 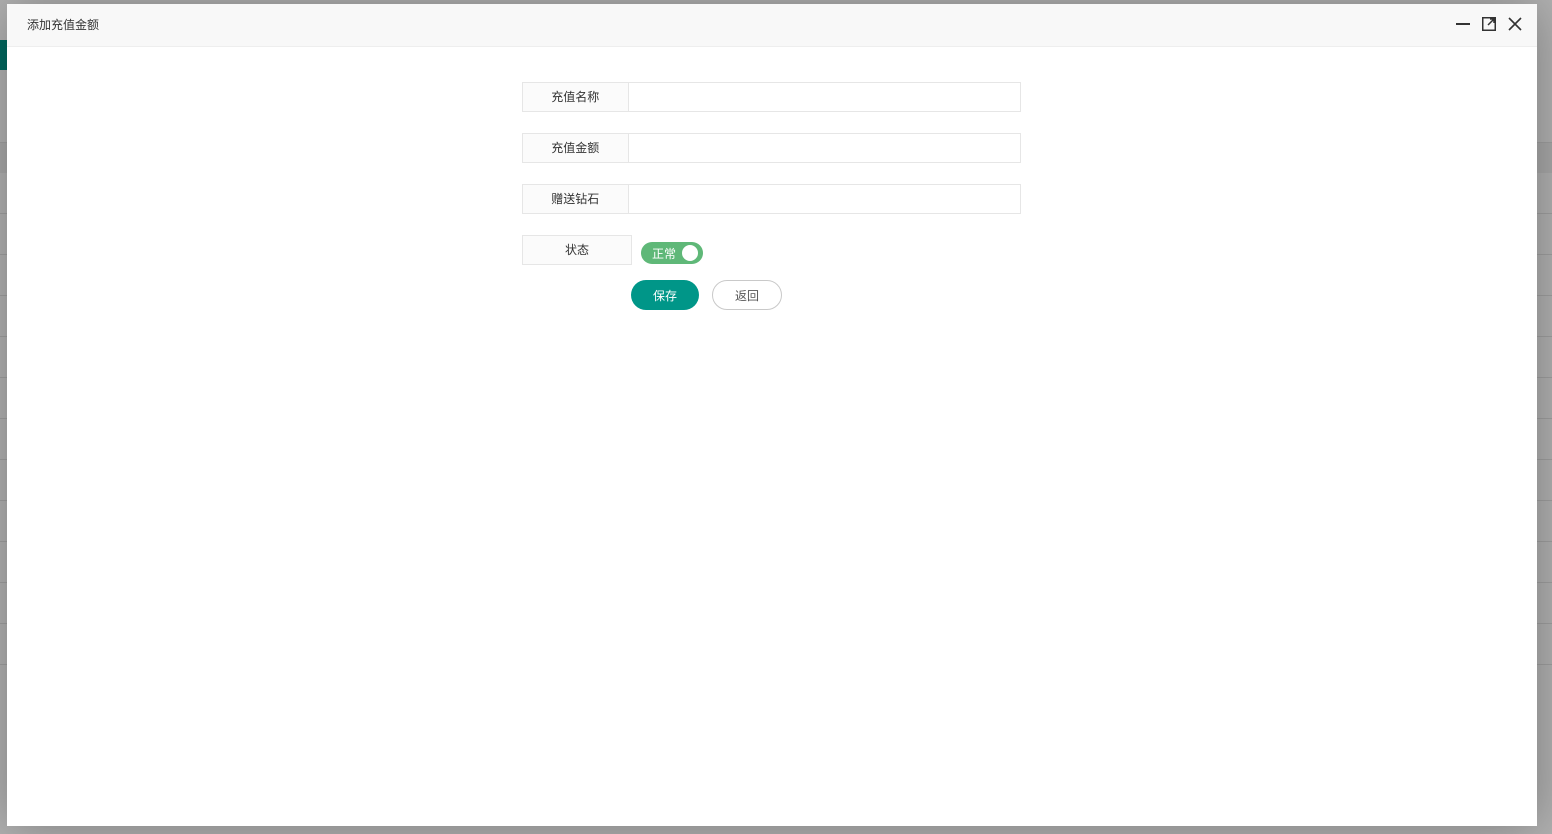 What do you see at coordinates (575, 97) in the screenshot?
I see `recharge-name-label: 充值名称` at bounding box center [575, 97].